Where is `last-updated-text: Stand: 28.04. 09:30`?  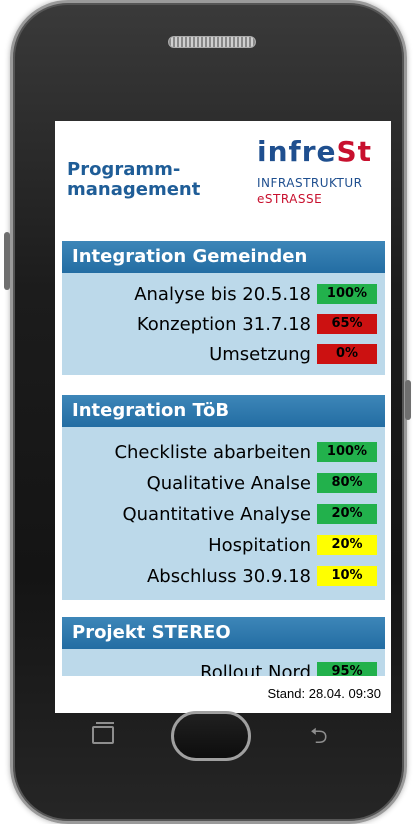
last-updated-text: Stand: 28.04. 09:30 is located at coordinates (324, 693).